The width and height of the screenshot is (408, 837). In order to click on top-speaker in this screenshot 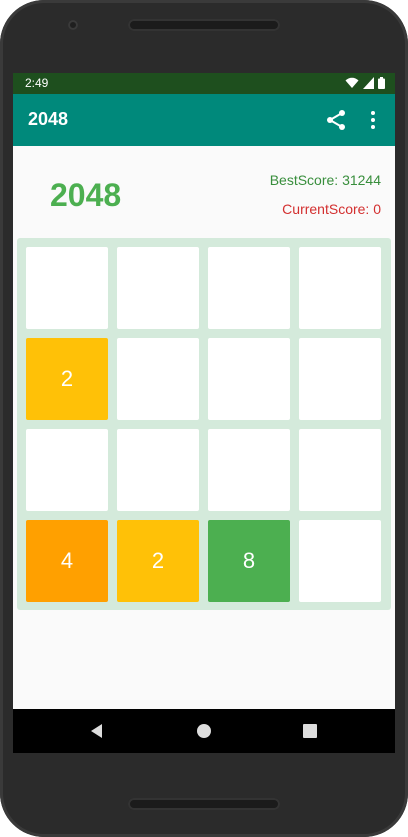, I will do `click(204, 25)`.